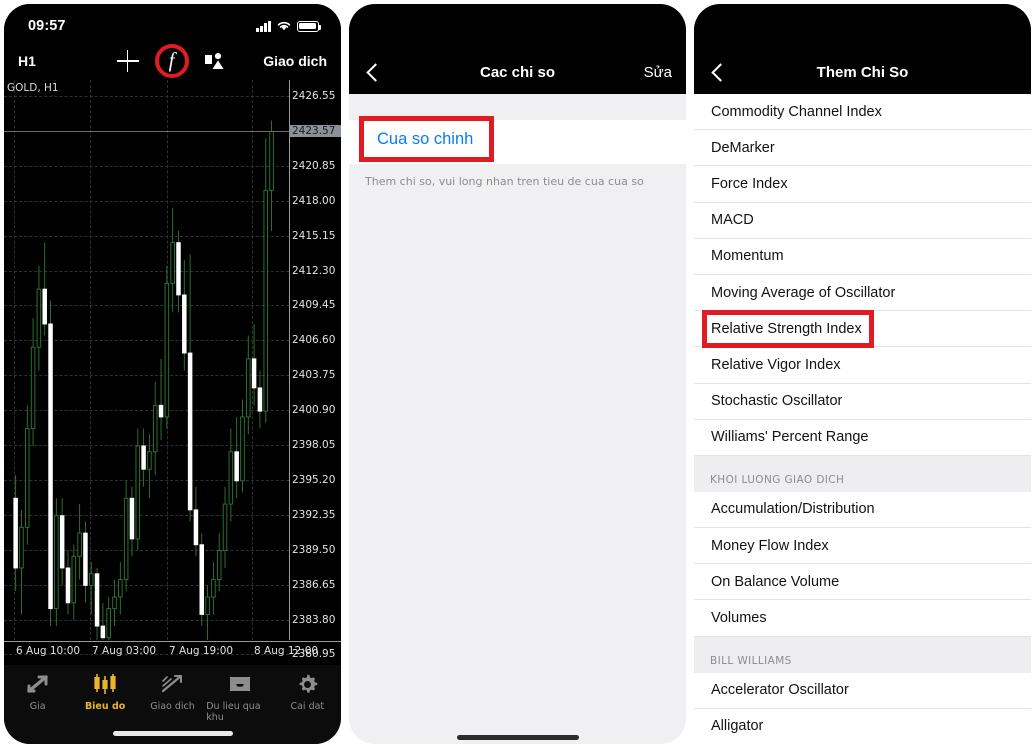  I want to click on edit-button: Sửa, so click(658, 72).